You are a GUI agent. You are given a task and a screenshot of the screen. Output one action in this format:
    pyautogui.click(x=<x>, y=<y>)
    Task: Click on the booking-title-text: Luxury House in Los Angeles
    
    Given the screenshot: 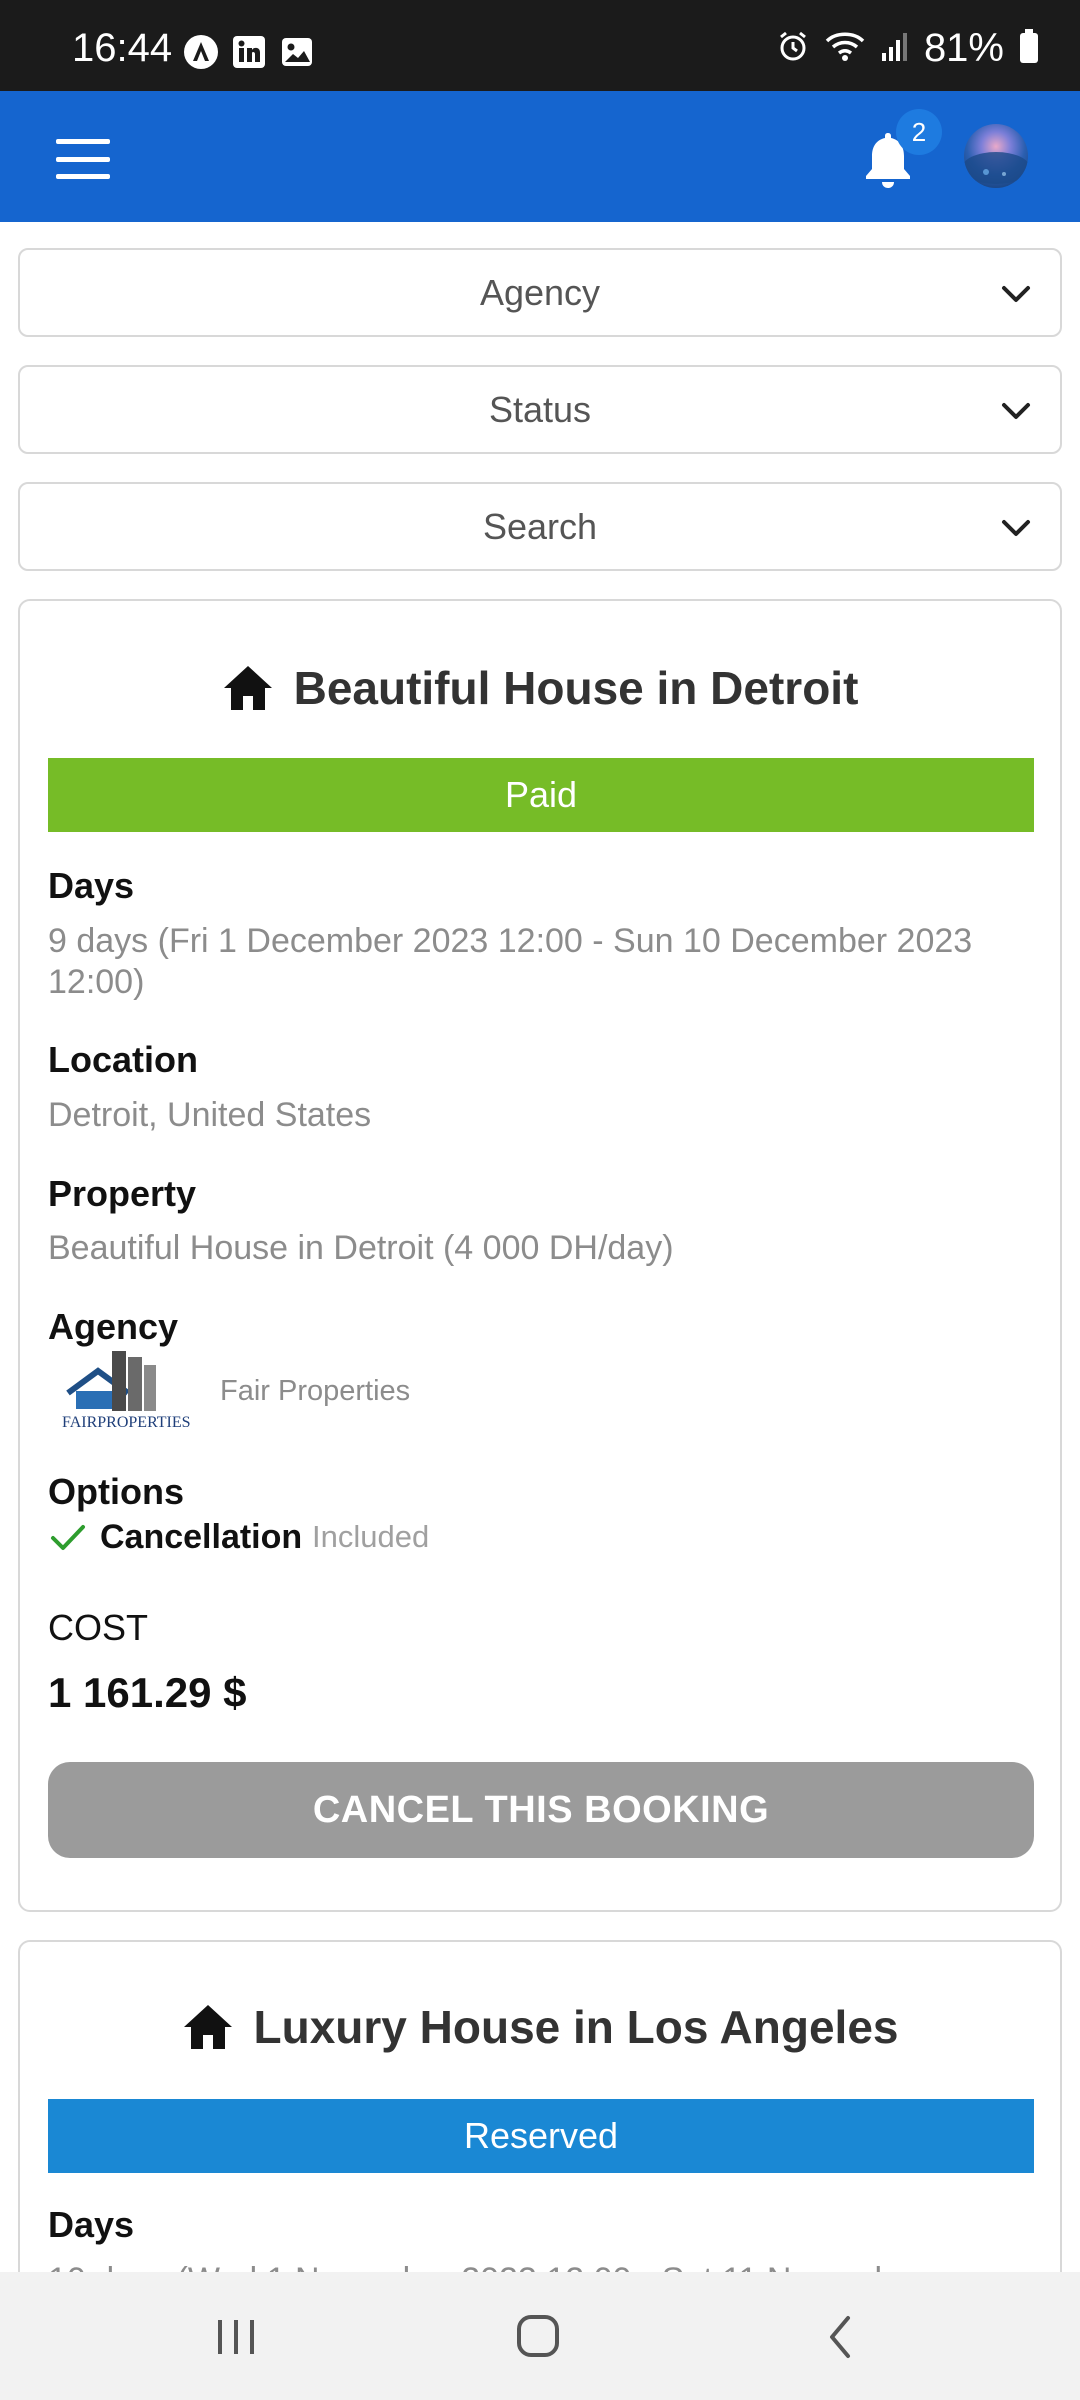 What is the action you would take?
    pyautogui.click(x=576, y=2027)
    